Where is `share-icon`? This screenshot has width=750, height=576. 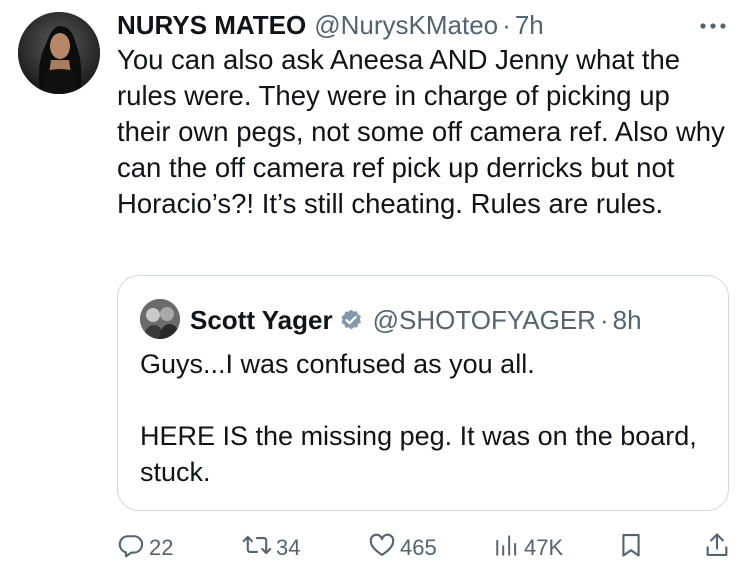
share-icon is located at coordinates (717, 548).